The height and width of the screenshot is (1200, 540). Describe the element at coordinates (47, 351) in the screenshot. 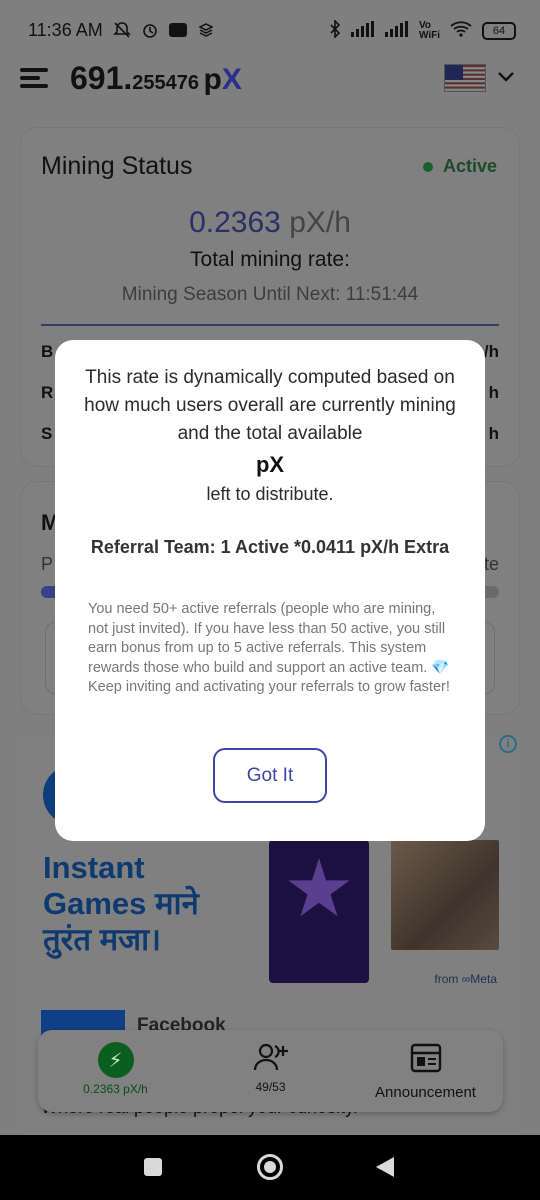

I see `rate-row-label: B` at that location.